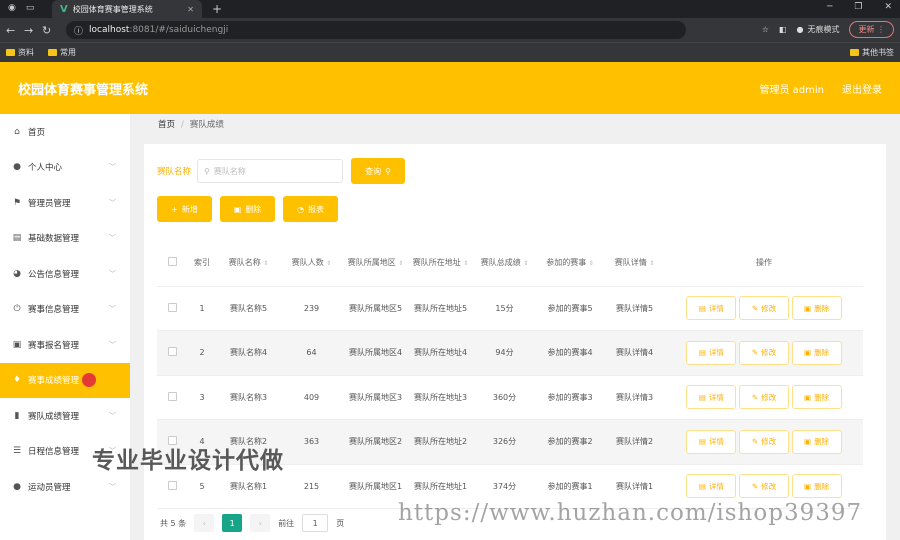 The image size is (900, 540). I want to click on header-address: 赛队所在地址 ⇕, so click(440, 263).